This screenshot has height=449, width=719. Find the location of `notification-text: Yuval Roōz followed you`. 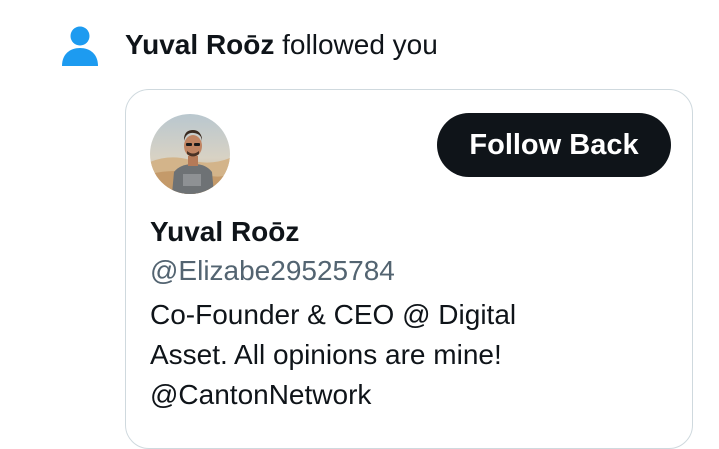

notification-text: Yuval Roōz followed you is located at coordinates (281, 45).